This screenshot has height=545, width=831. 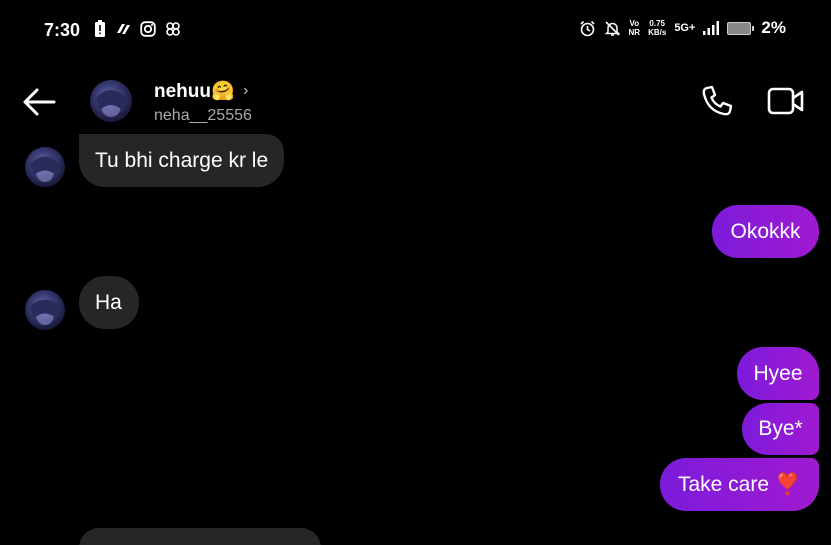 What do you see at coordinates (634, 32) in the screenshot?
I see `volte-bottom-label: NR` at bounding box center [634, 32].